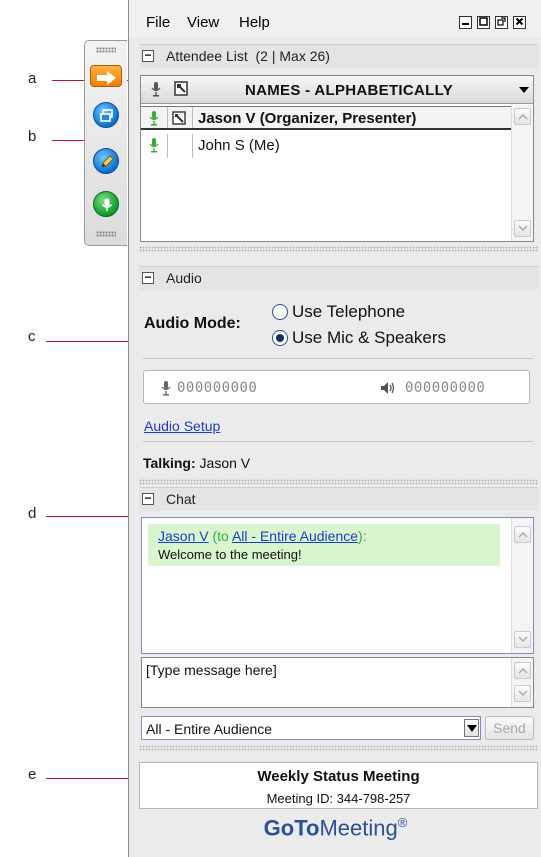 The width and height of the screenshot is (541, 857). What do you see at coordinates (148, 55) in the screenshot?
I see `collapse-attendee-button: −` at bounding box center [148, 55].